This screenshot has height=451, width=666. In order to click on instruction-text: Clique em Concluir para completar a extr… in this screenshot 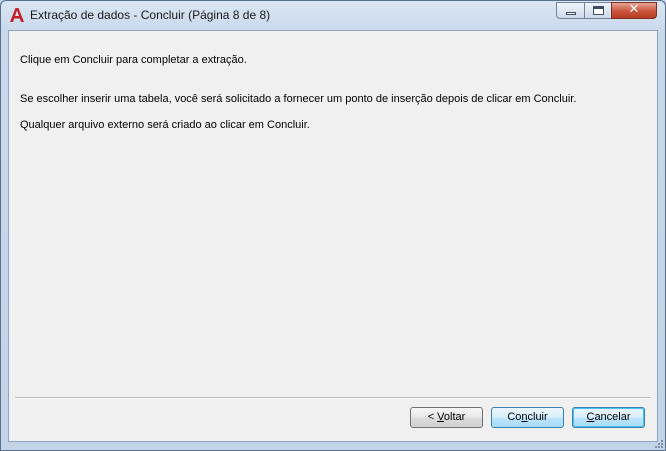, I will do `click(133, 60)`.